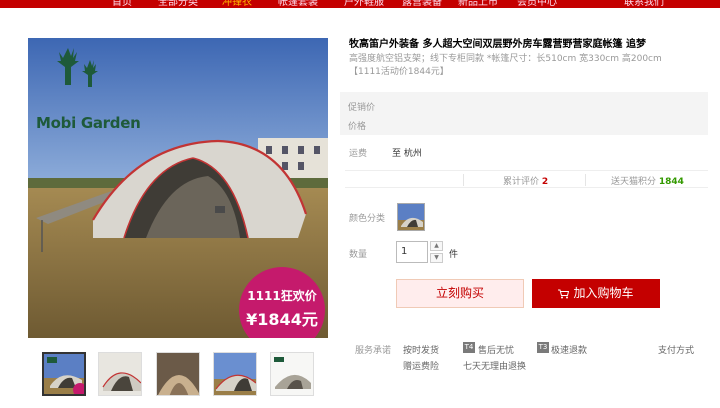 The height and width of the screenshot is (408, 720). What do you see at coordinates (436, 258) in the screenshot?
I see `quantity-decrease-button: ▼` at bounding box center [436, 258].